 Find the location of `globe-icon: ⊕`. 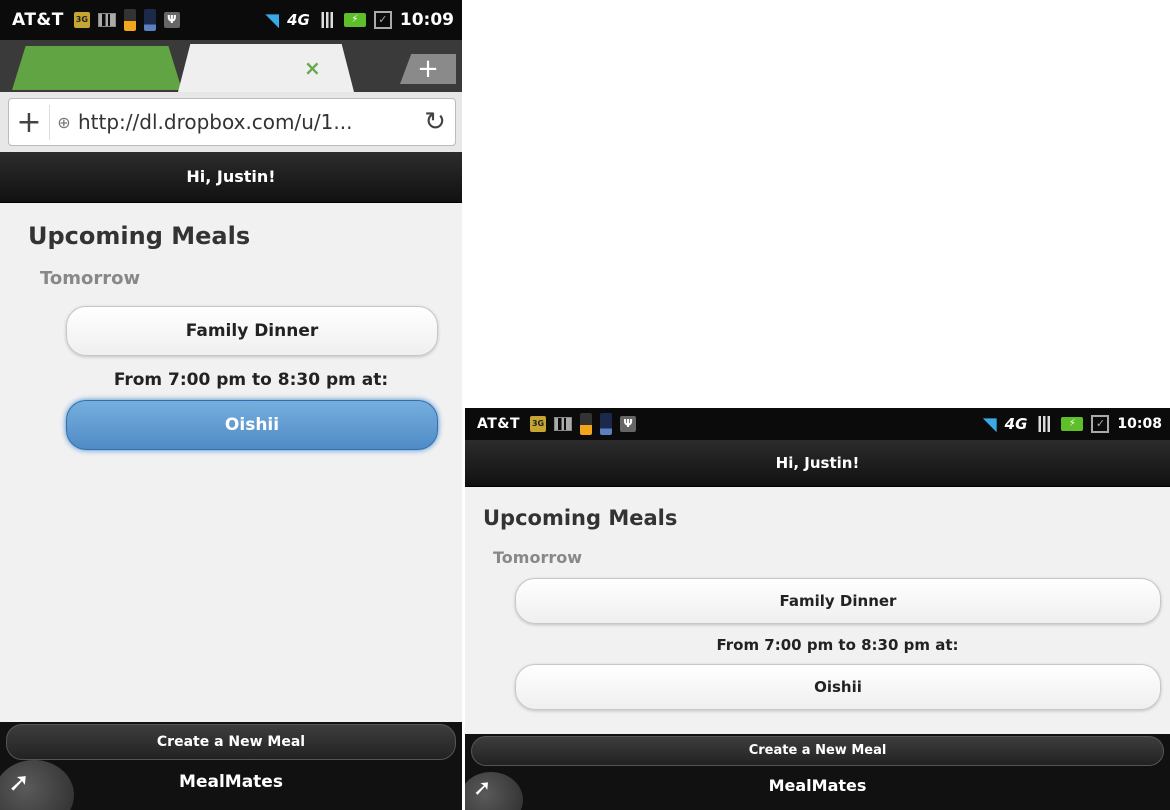

globe-icon: ⊕ is located at coordinates (64, 122).